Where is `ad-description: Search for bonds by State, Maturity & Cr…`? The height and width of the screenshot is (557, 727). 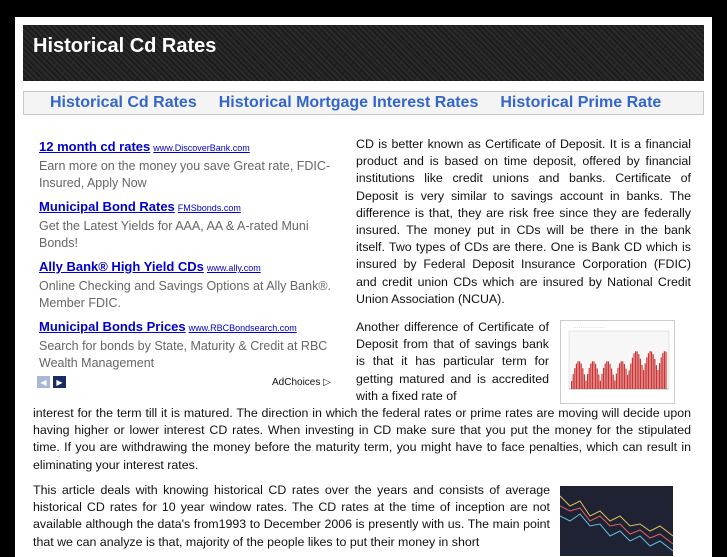
ad-description: Search for bonds by State, Maturity & Cr… is located at coordinates (183, 354).